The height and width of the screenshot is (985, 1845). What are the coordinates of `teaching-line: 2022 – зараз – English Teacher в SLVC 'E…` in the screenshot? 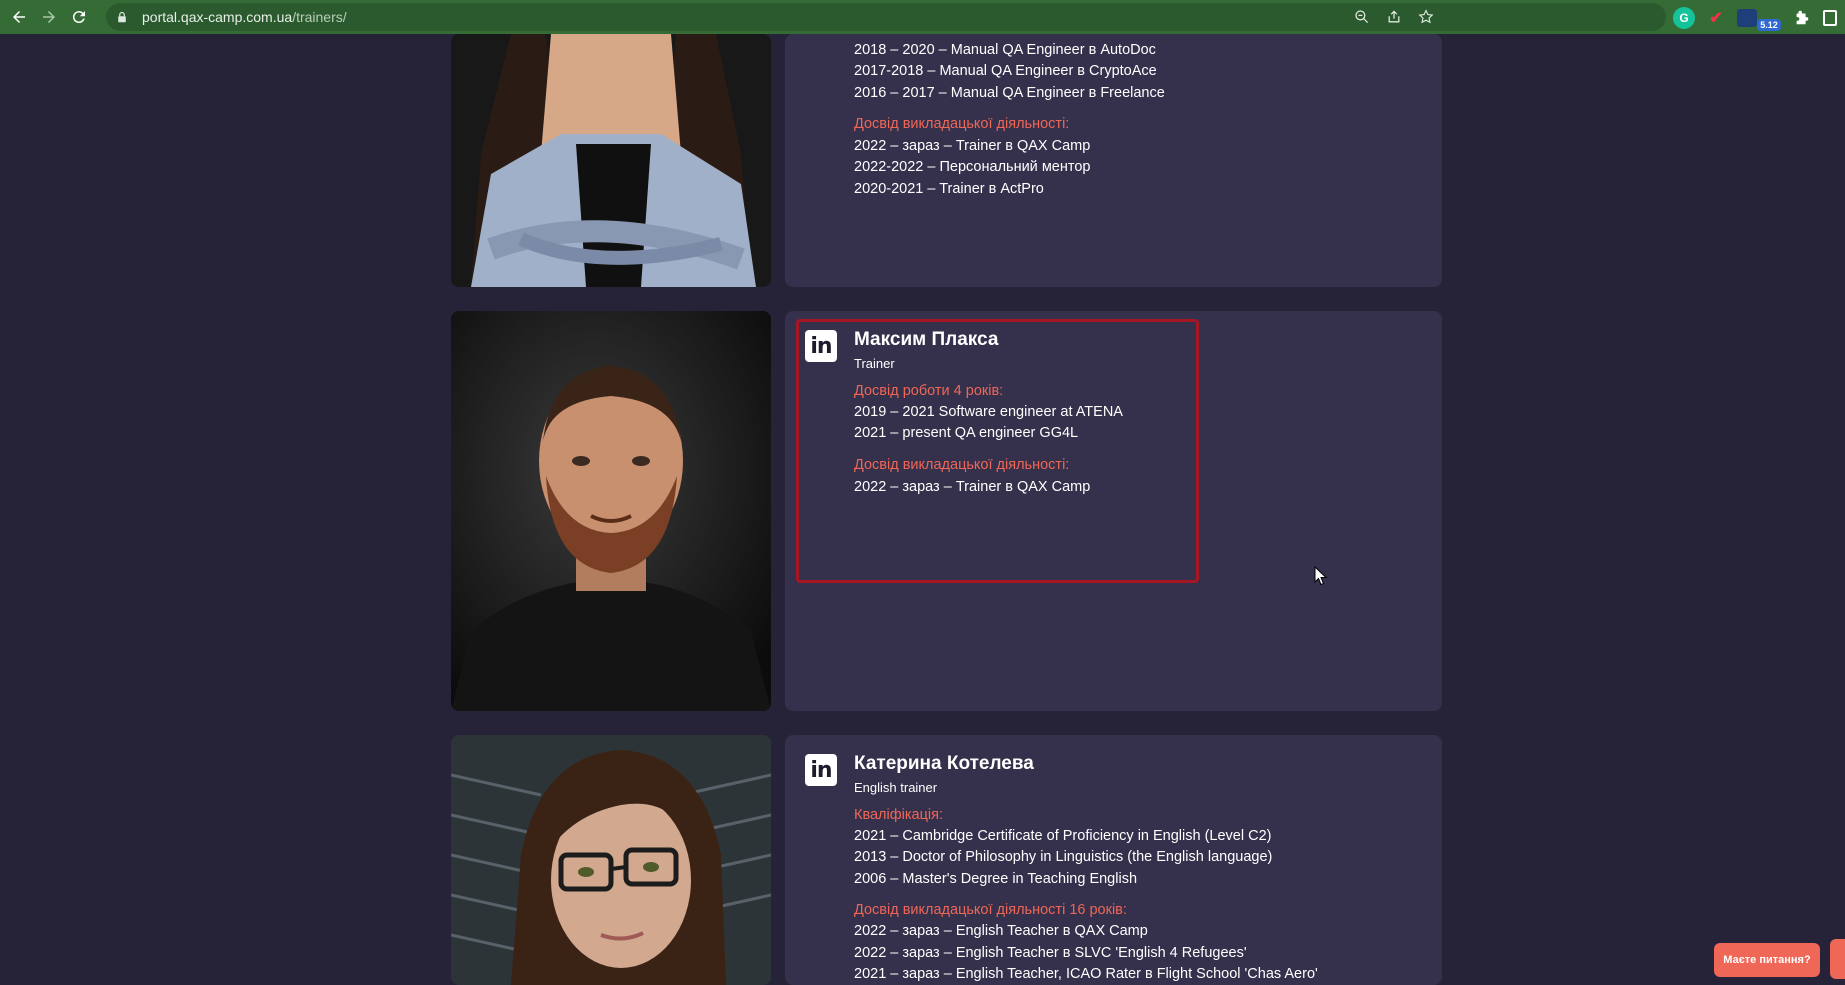 It's located at (1050, 953).